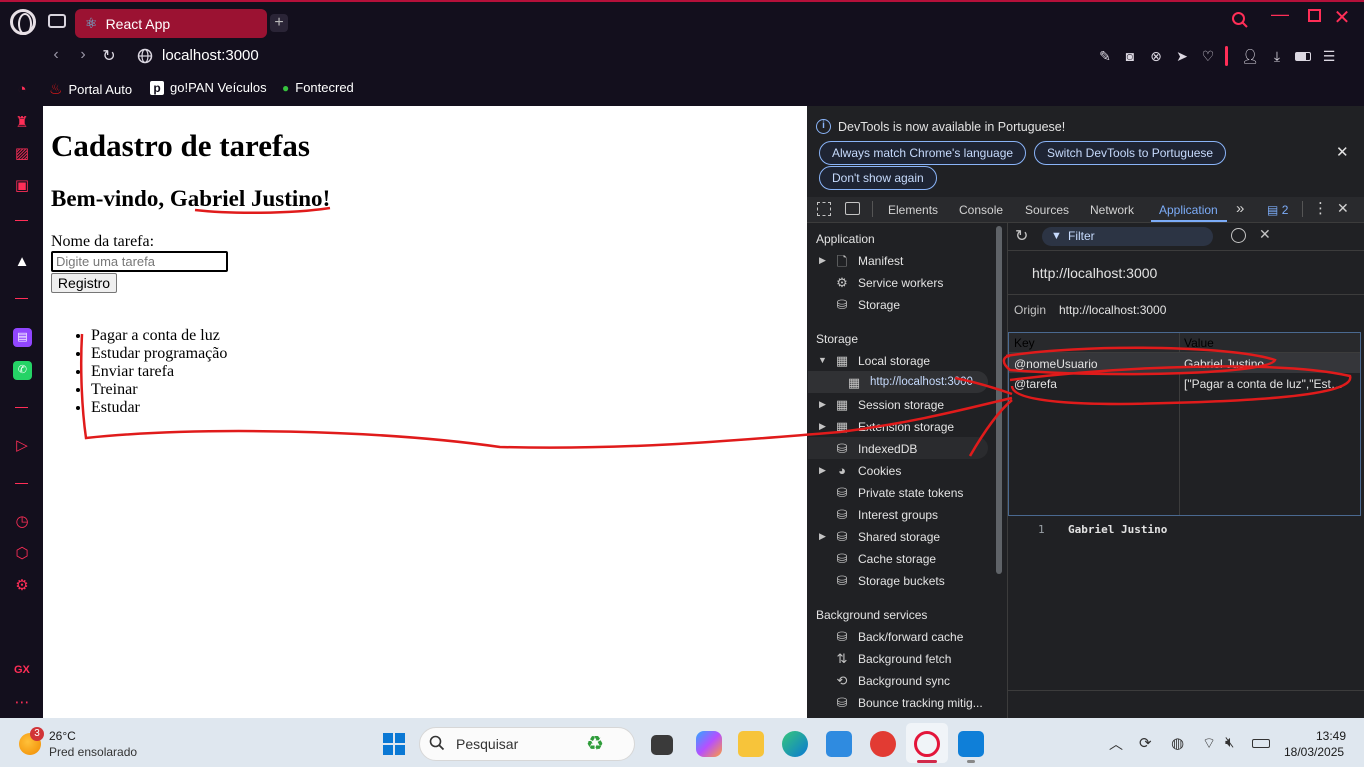  Describe the element at coordinates (887, 449) in the screenshot. I see `tree-indexeddb: IndexedDB` at that location.